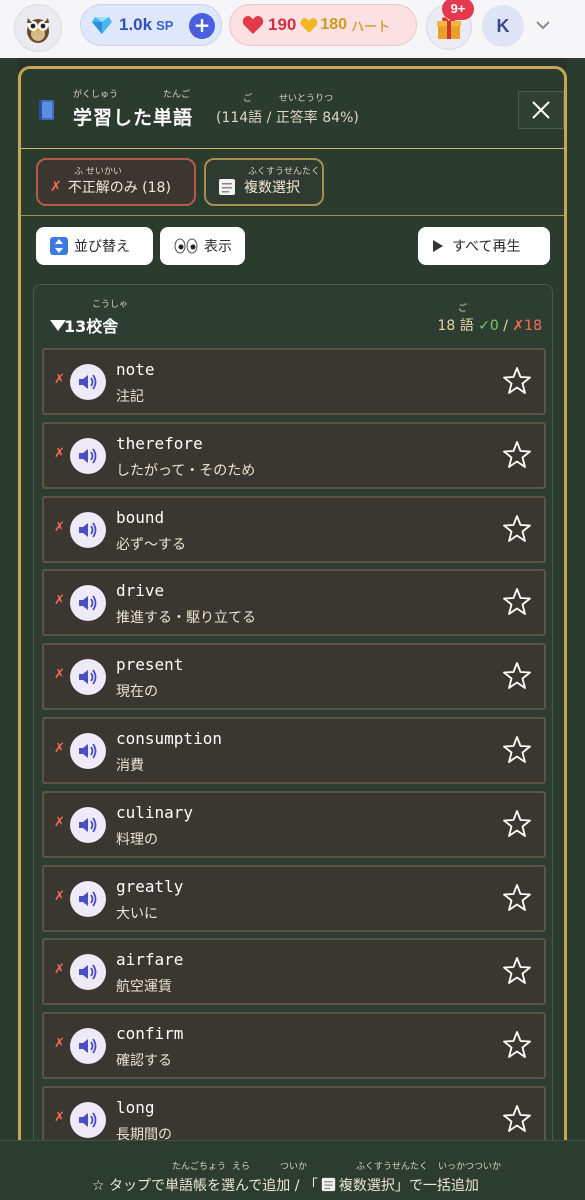 This screenshot has height=1200, width=585. Describe the element at coordinates (102, 247) in the screenshot. I see `sort-label: 並び替え` at that location.